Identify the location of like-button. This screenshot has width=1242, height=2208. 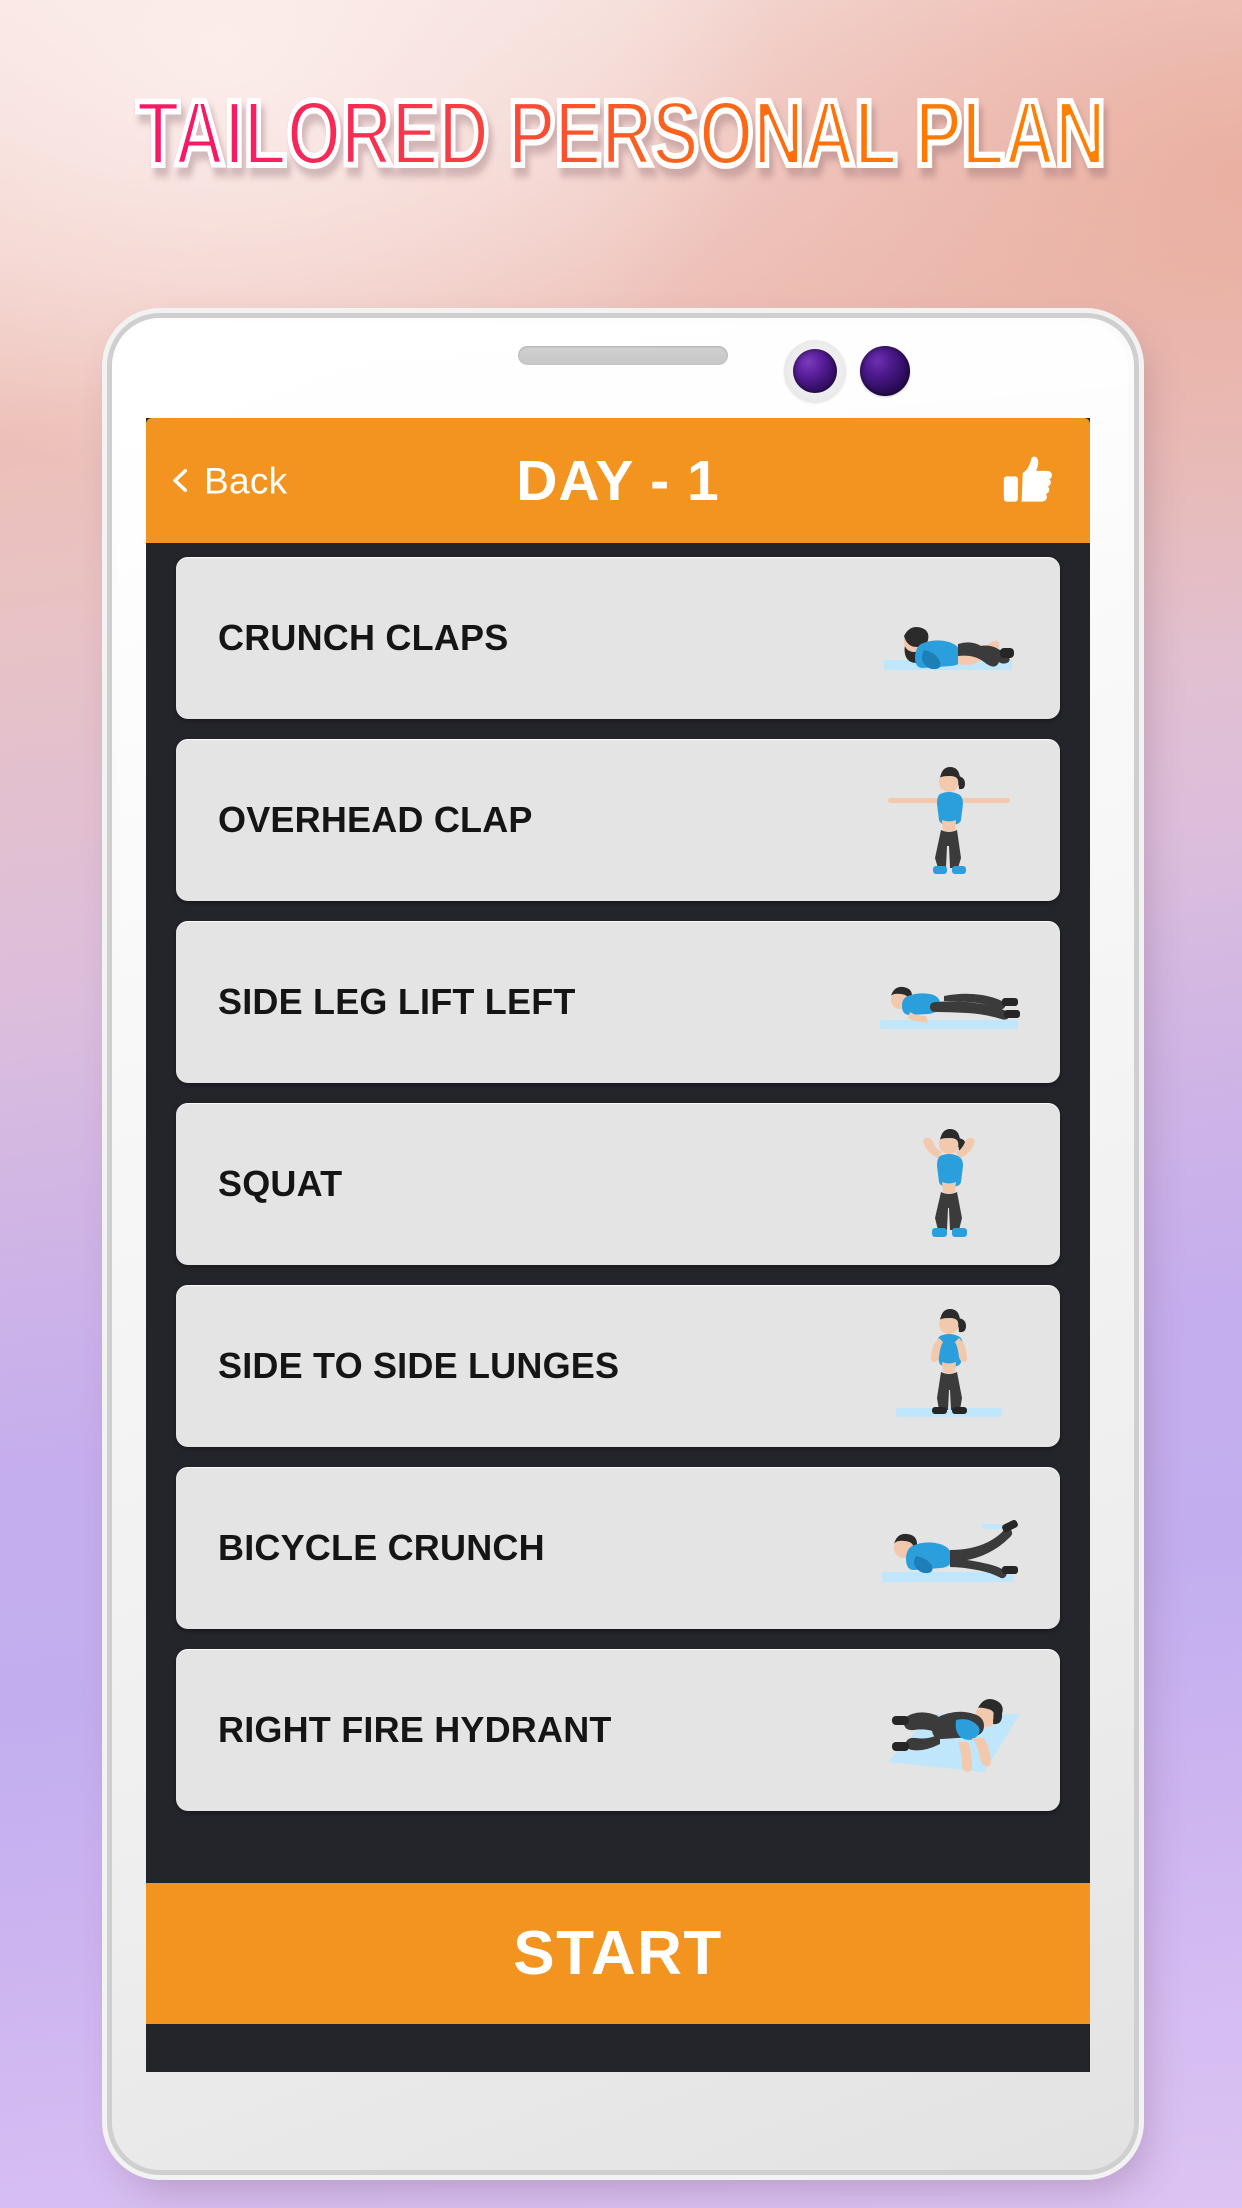
(1031, 481).